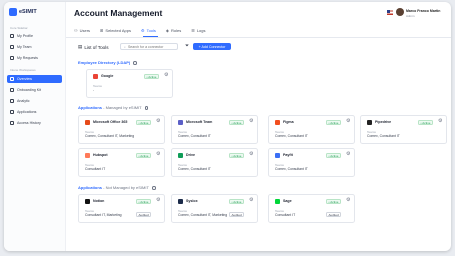  I want to click on tab-tools: ⚙ Tools, so click(148, 30).